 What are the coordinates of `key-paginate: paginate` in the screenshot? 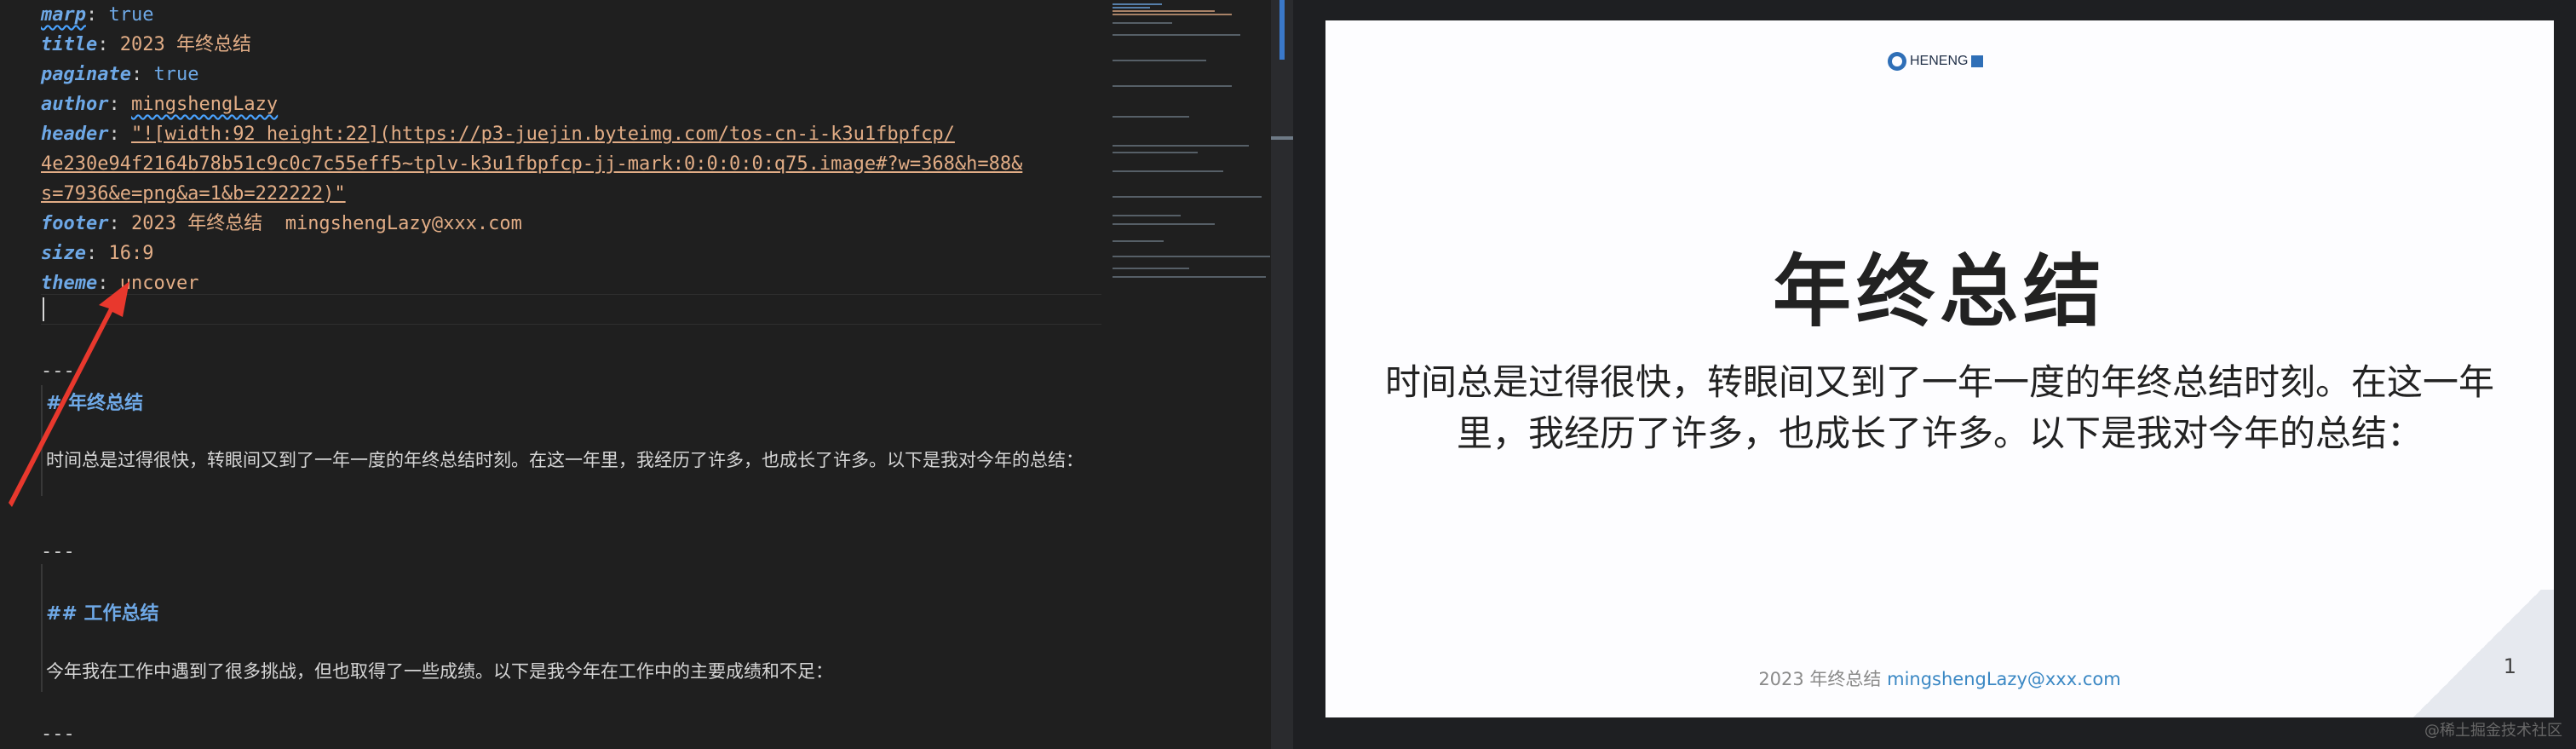 It's located at (86, 74).